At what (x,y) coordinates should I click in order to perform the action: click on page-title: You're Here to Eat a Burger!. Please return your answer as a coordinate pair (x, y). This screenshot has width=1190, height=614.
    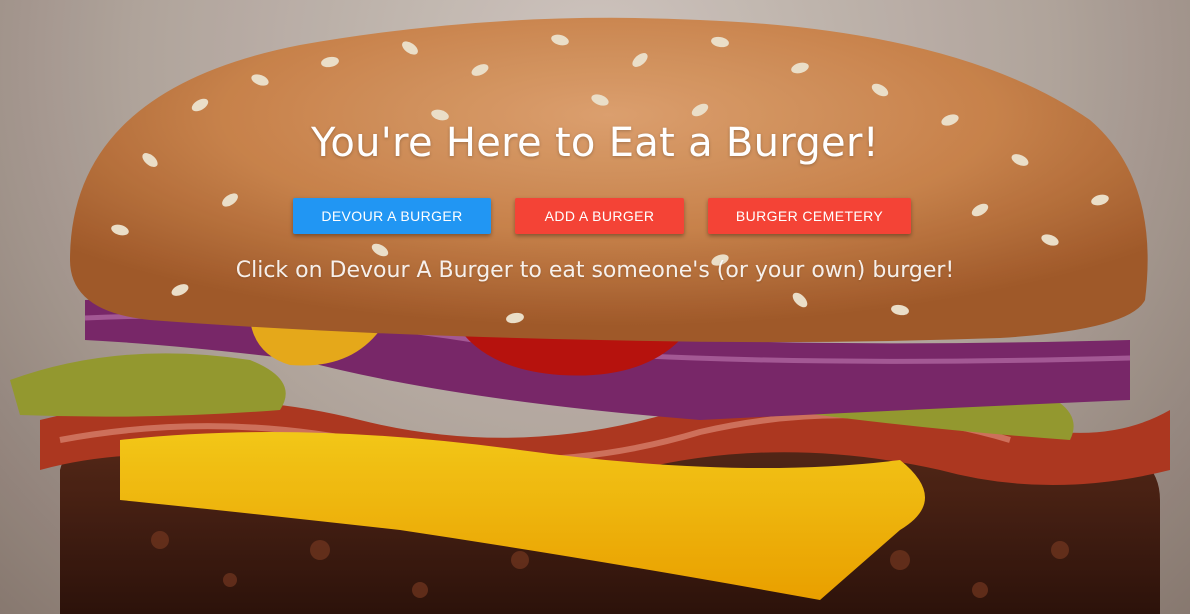
    Looking at the image, I should click on (595, 143).